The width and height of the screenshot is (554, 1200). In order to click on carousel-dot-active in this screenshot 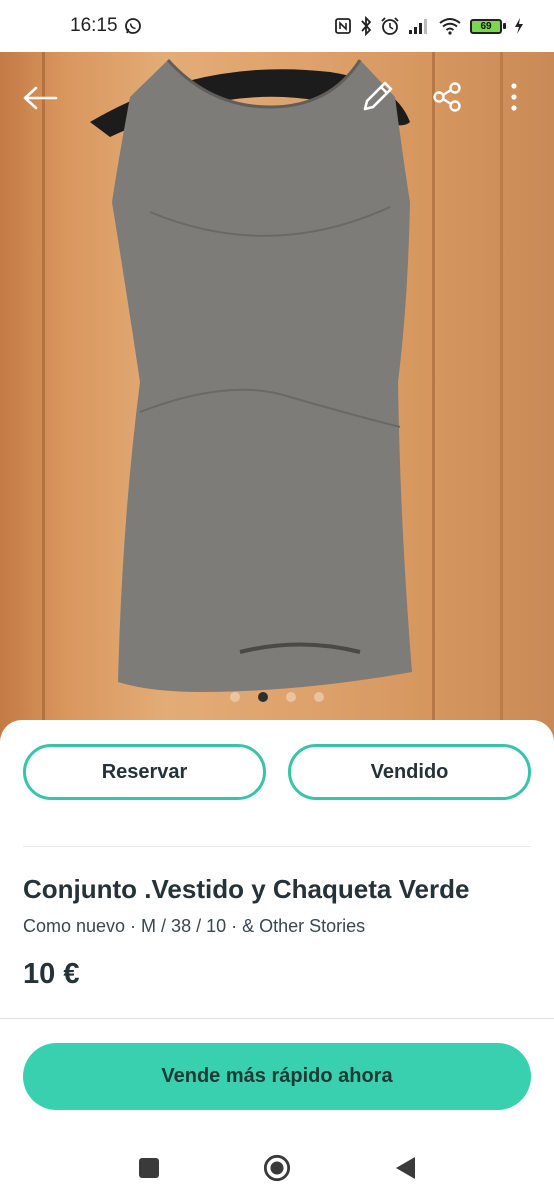, I will do `click(263, 697)`.